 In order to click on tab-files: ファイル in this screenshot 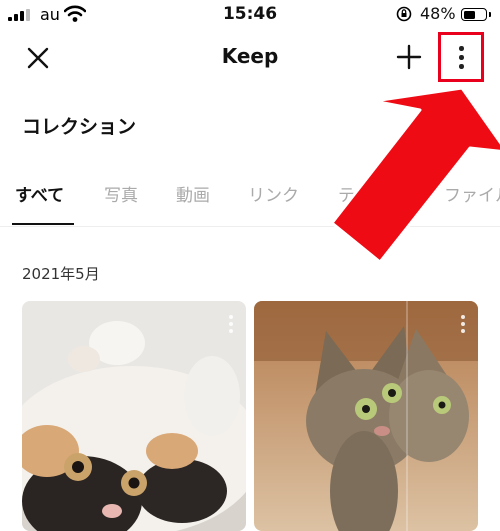, I will do `click(472, 193)`.